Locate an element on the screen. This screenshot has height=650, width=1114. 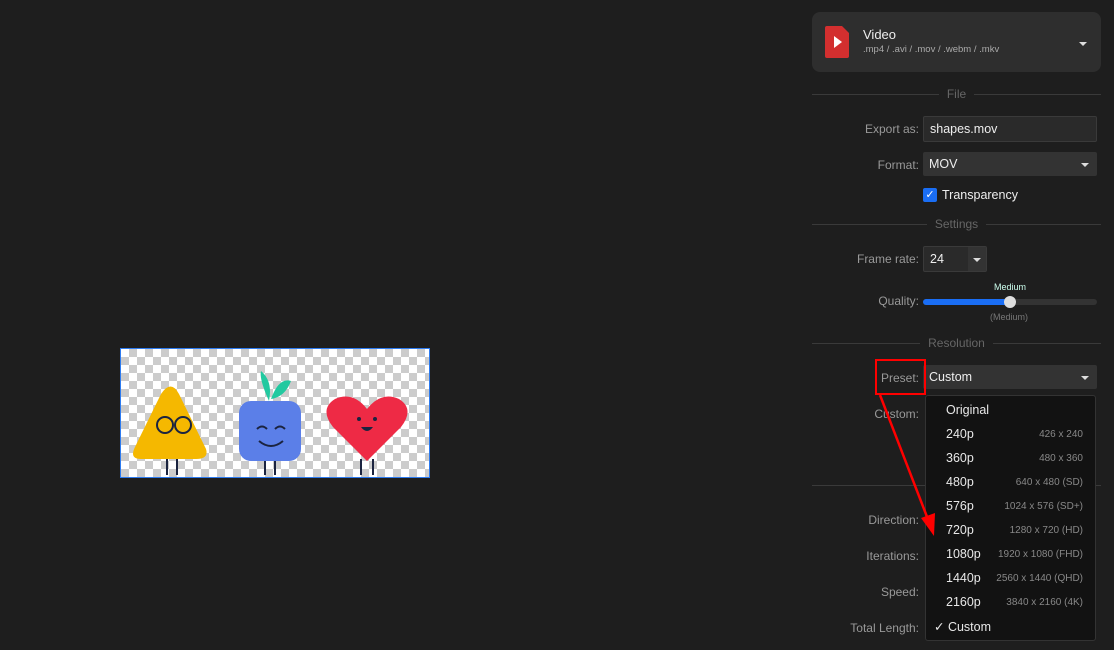
preset-option-720p: 720p 1280 x 720 (HD) is located at coordinates (1010, 530).